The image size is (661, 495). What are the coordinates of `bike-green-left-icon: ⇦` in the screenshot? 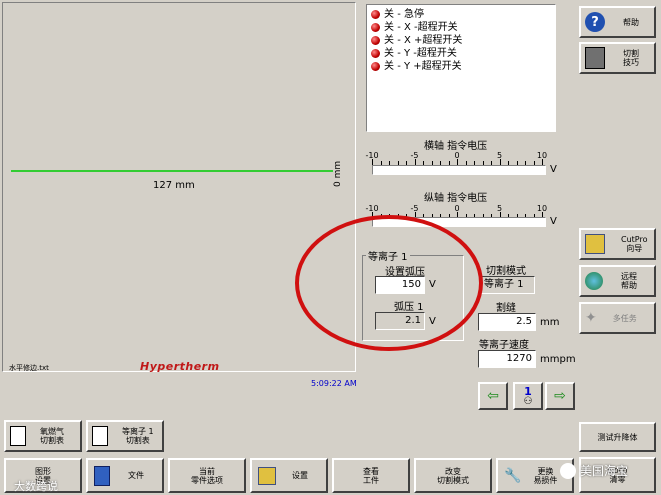 It's located at (493, 396).